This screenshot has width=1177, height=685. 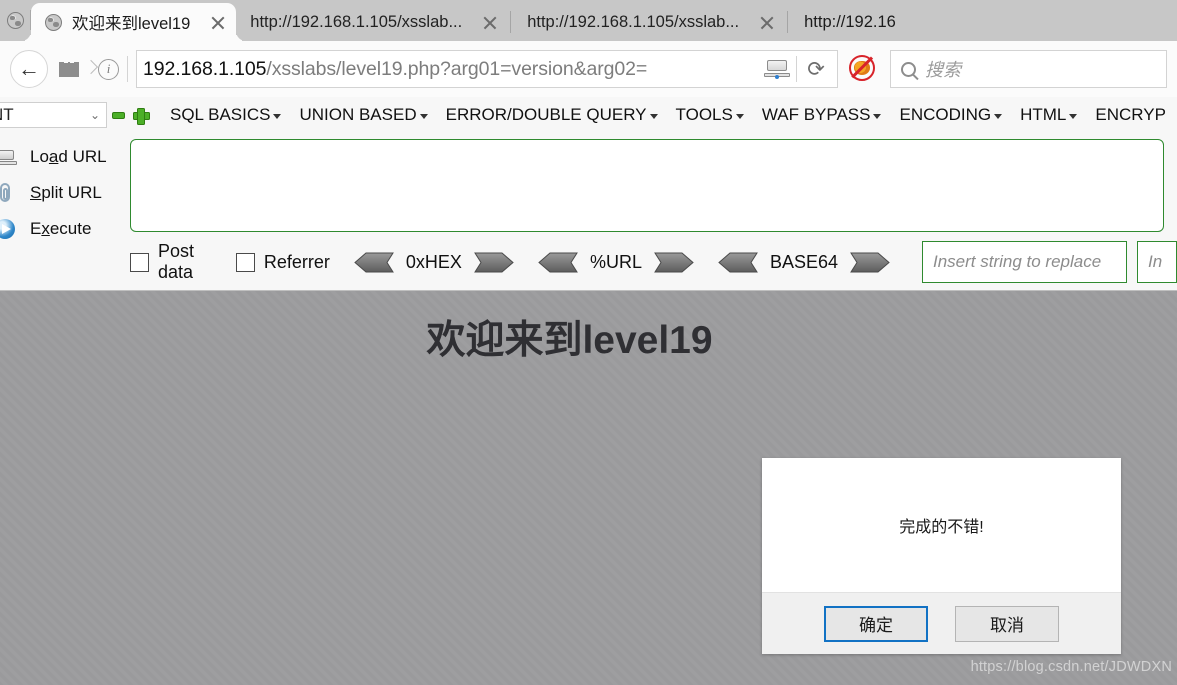 I want to click on split-url-label: Split URL, so click(x=66, y=192).